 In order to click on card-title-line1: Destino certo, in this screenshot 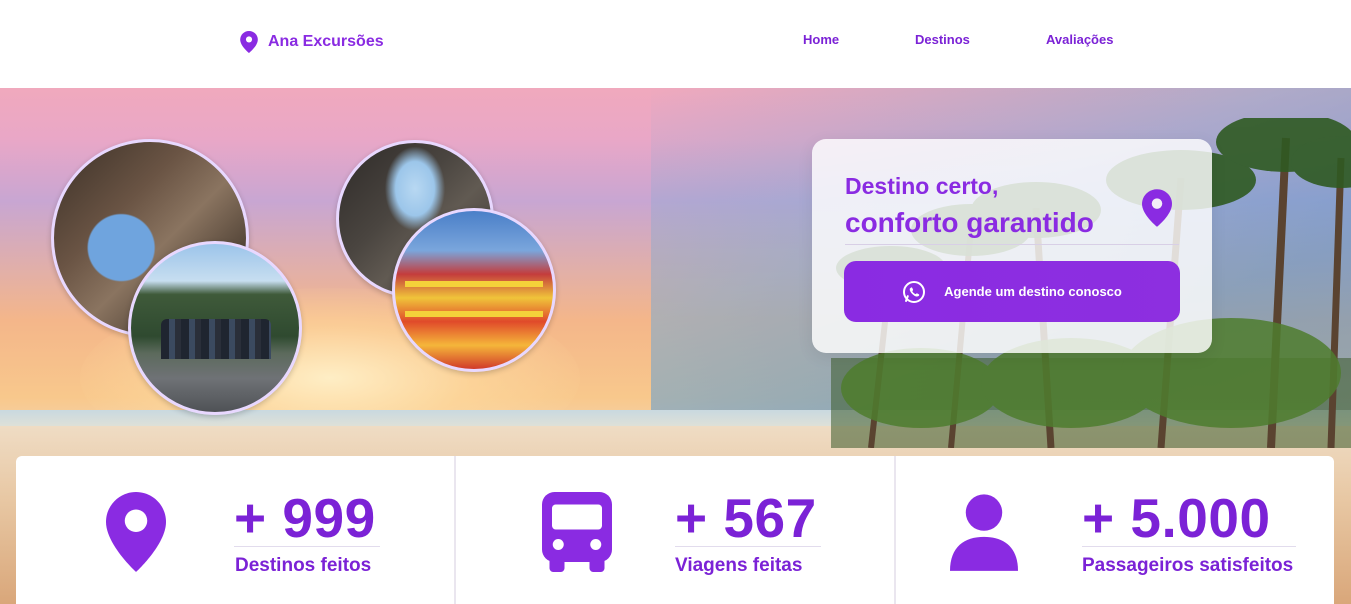, I will do `click(922, 186)`.